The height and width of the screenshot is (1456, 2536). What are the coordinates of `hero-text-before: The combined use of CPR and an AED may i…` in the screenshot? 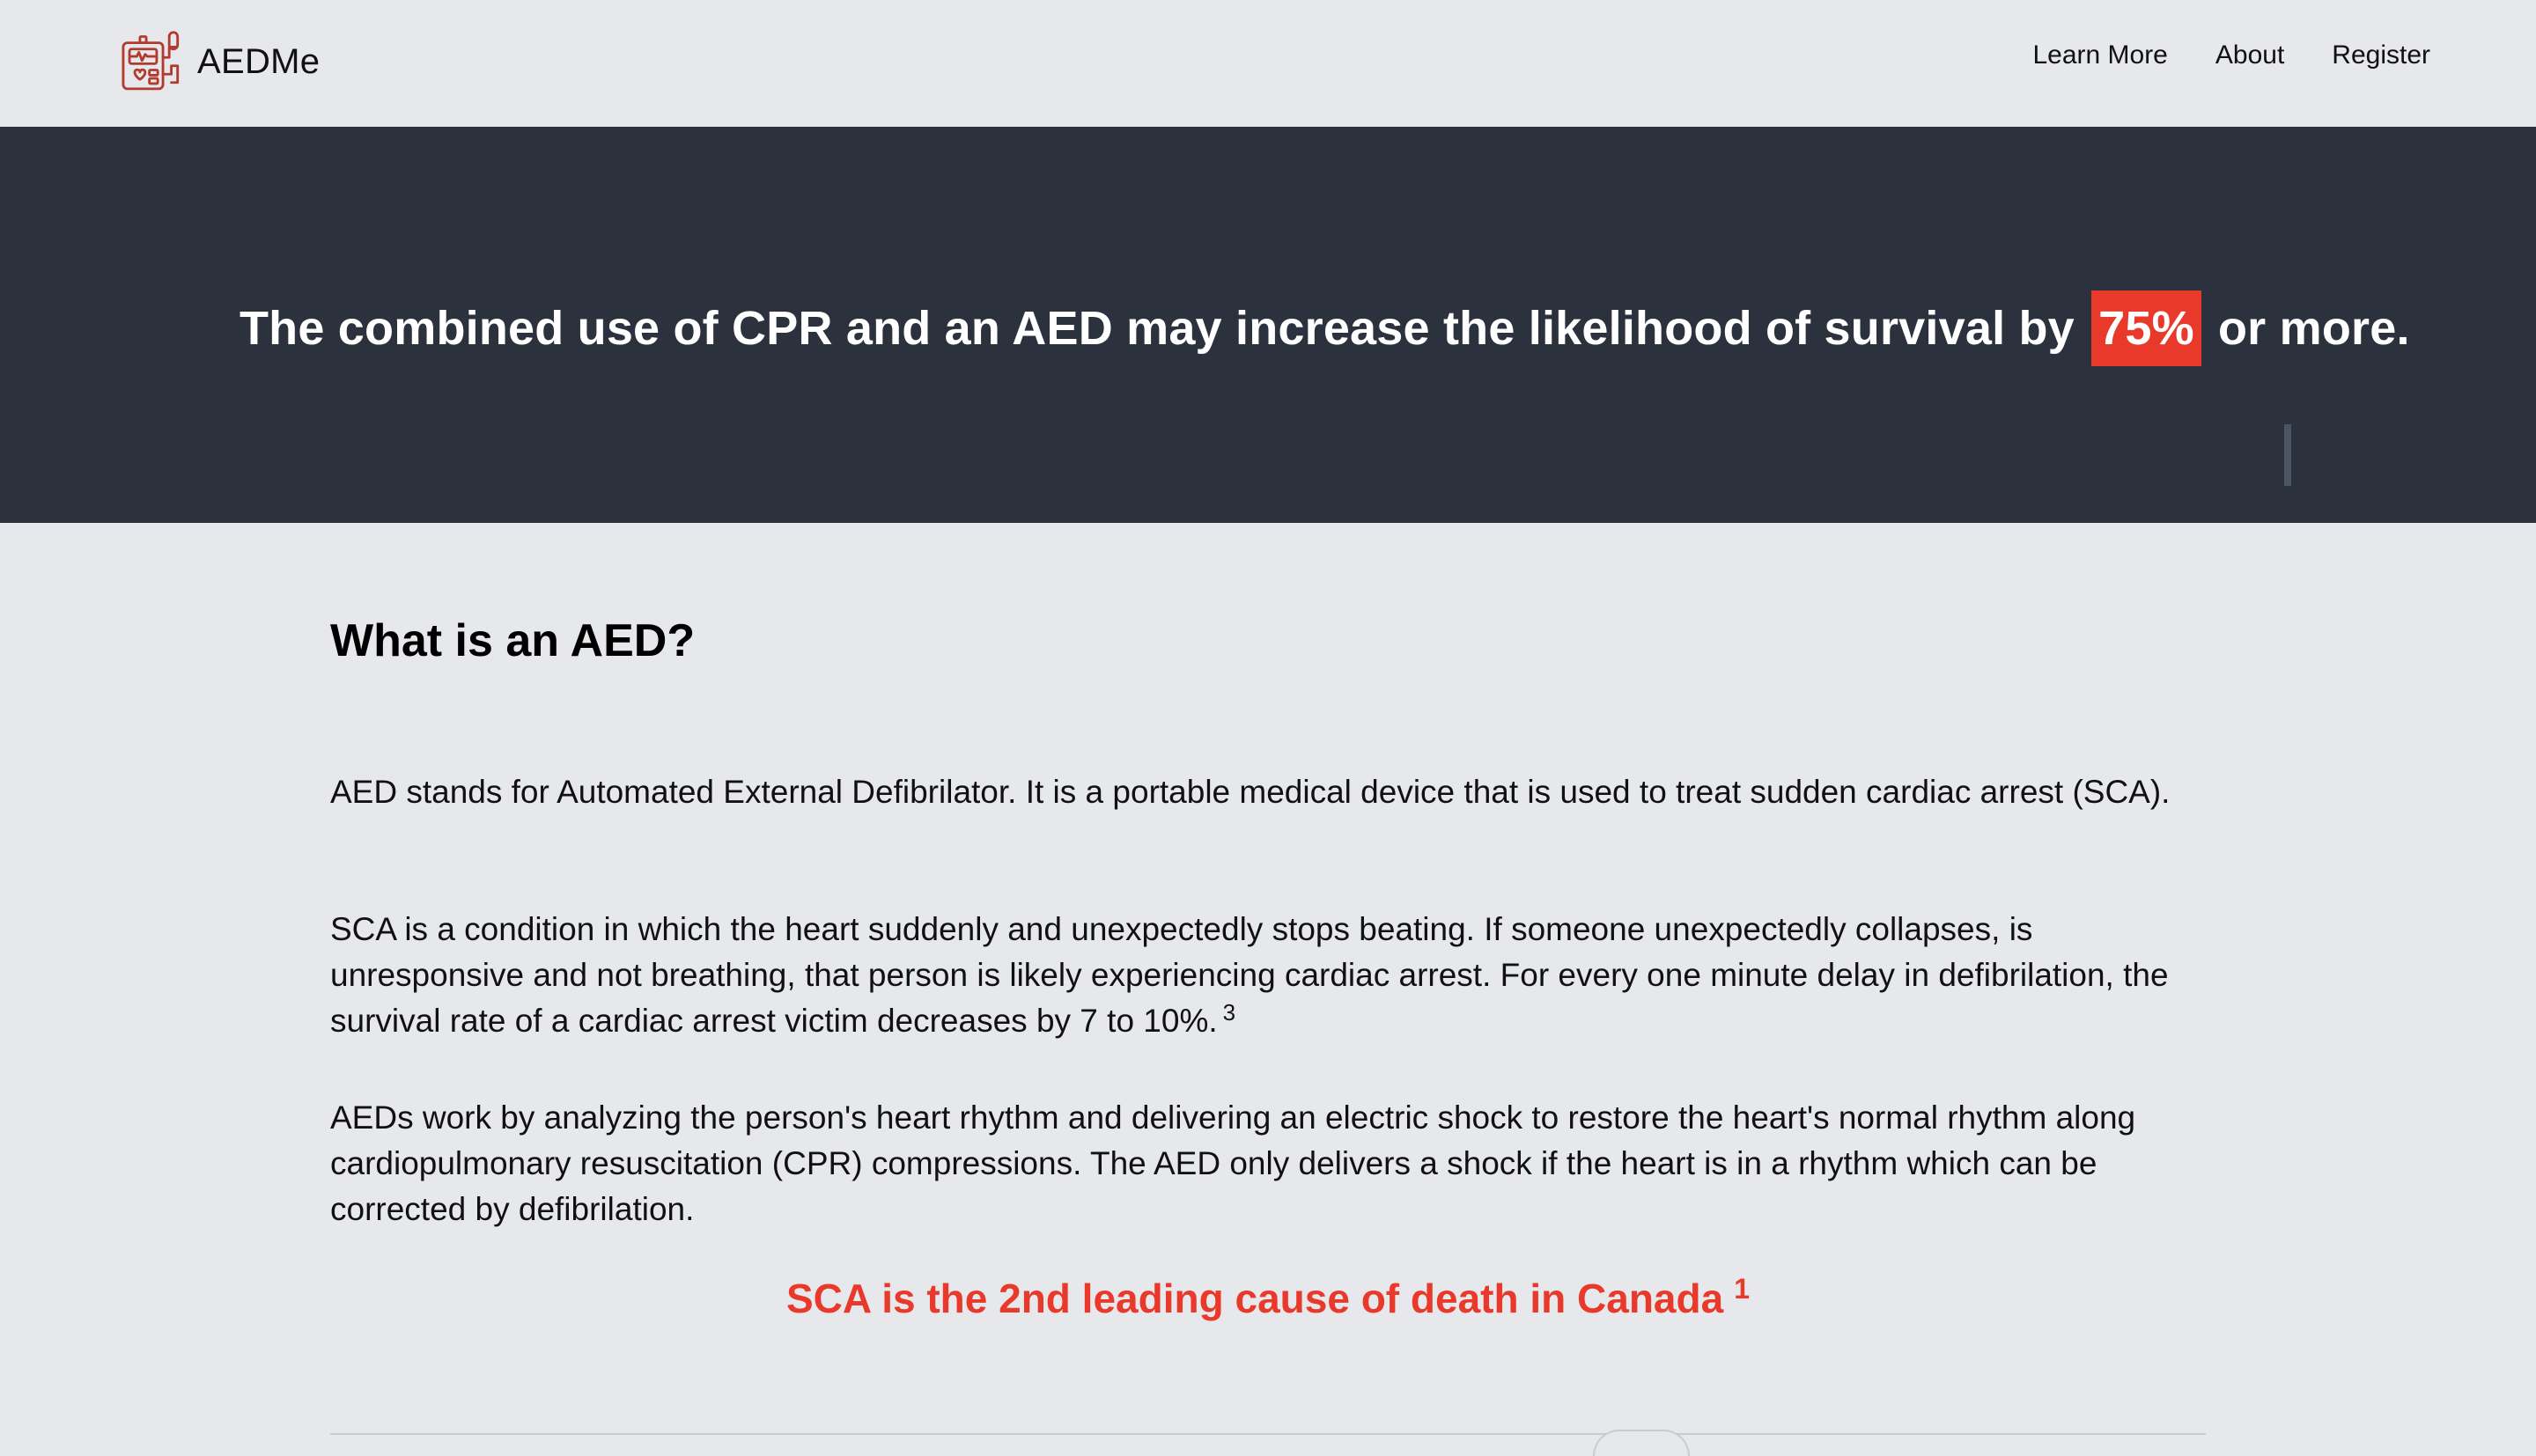 It's located at (1157, 328).